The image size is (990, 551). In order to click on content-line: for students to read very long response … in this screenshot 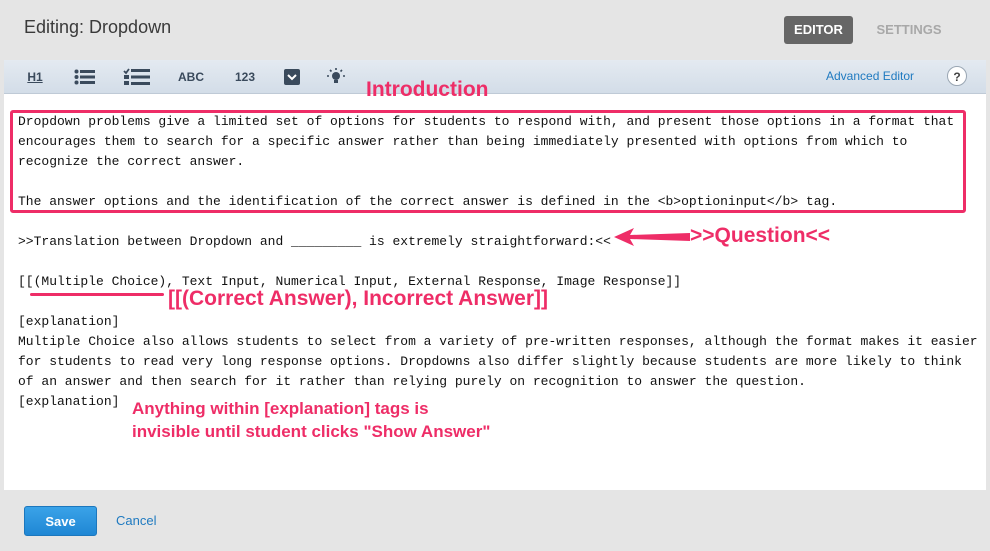, I will do `click(490, 361)`.